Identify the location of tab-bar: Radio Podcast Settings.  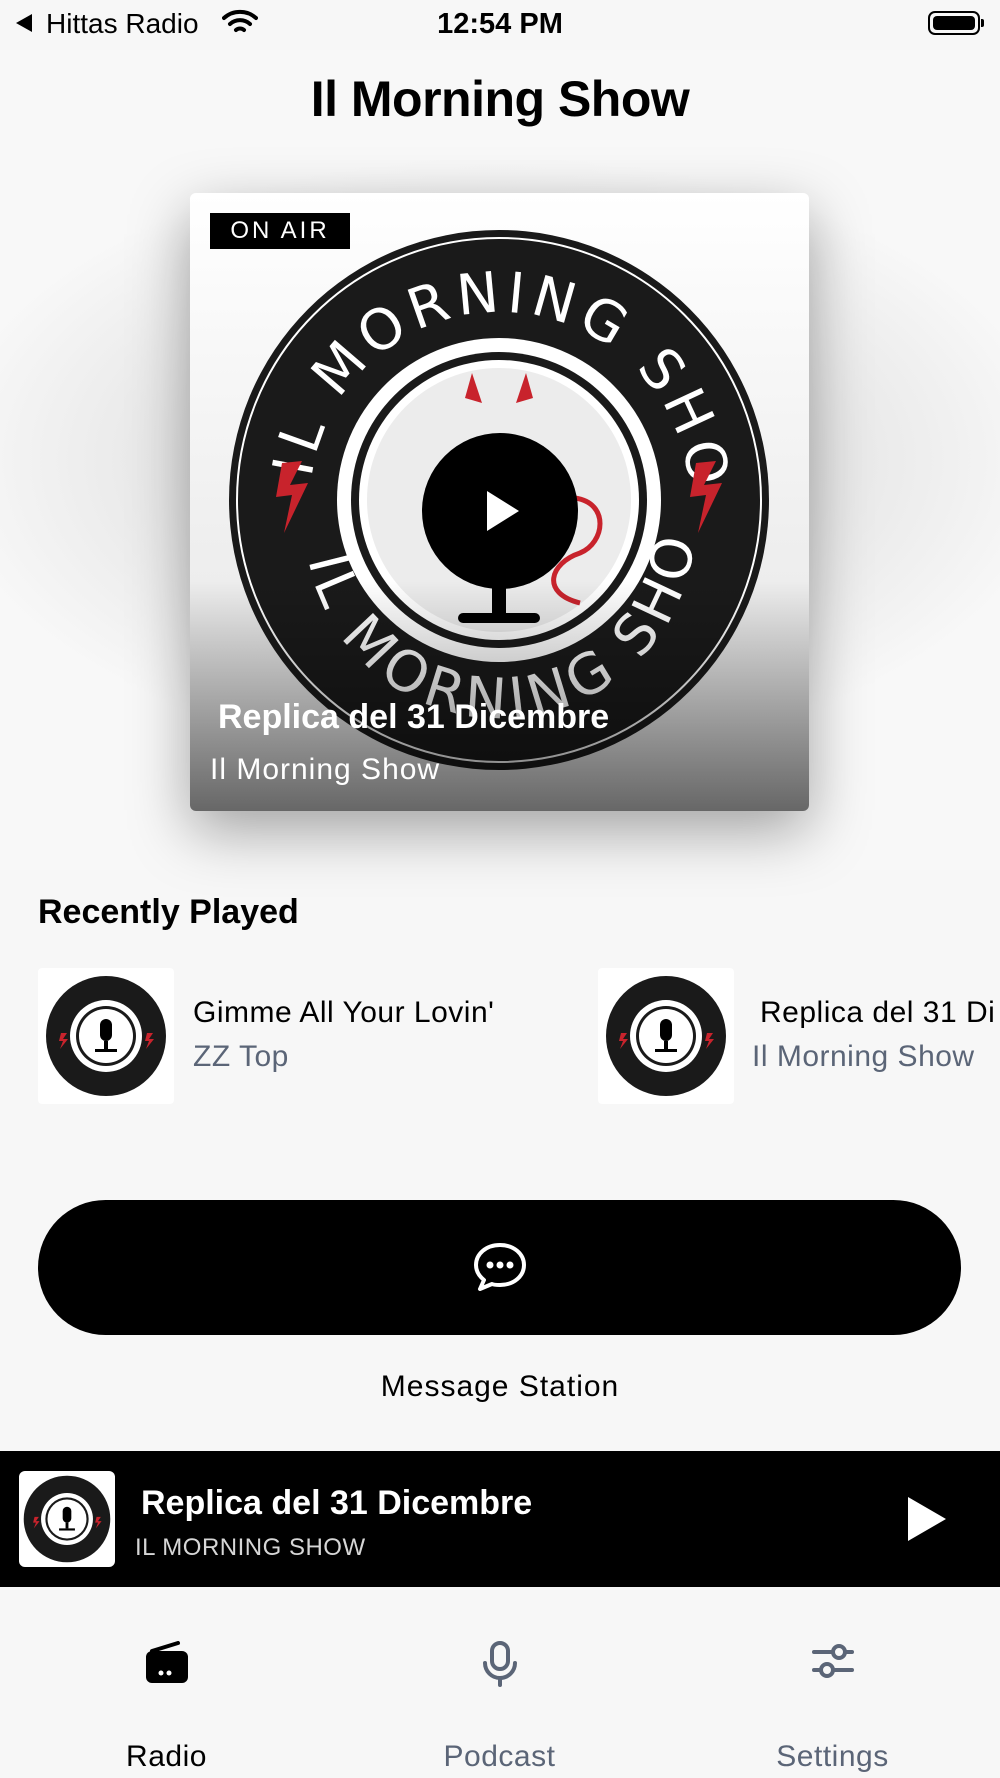
(500, 1682).